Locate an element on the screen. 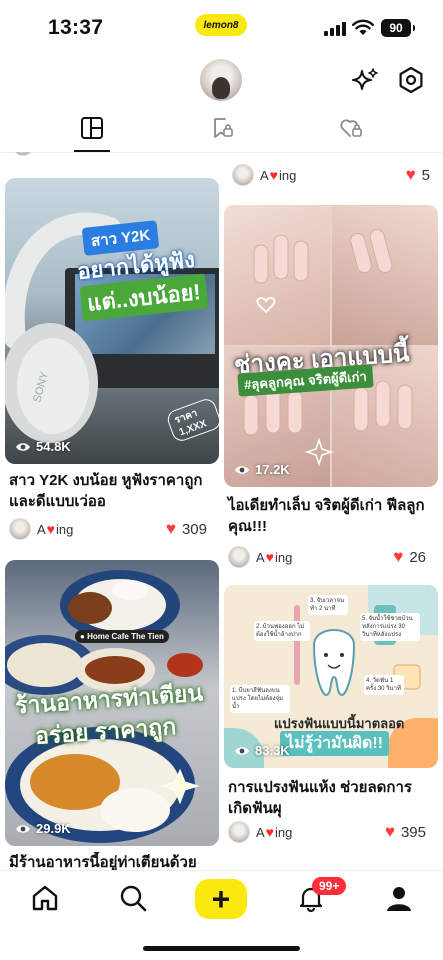 The width and height of the screenshot is (443, 960). profile-header is located at coordinates (221, 82).